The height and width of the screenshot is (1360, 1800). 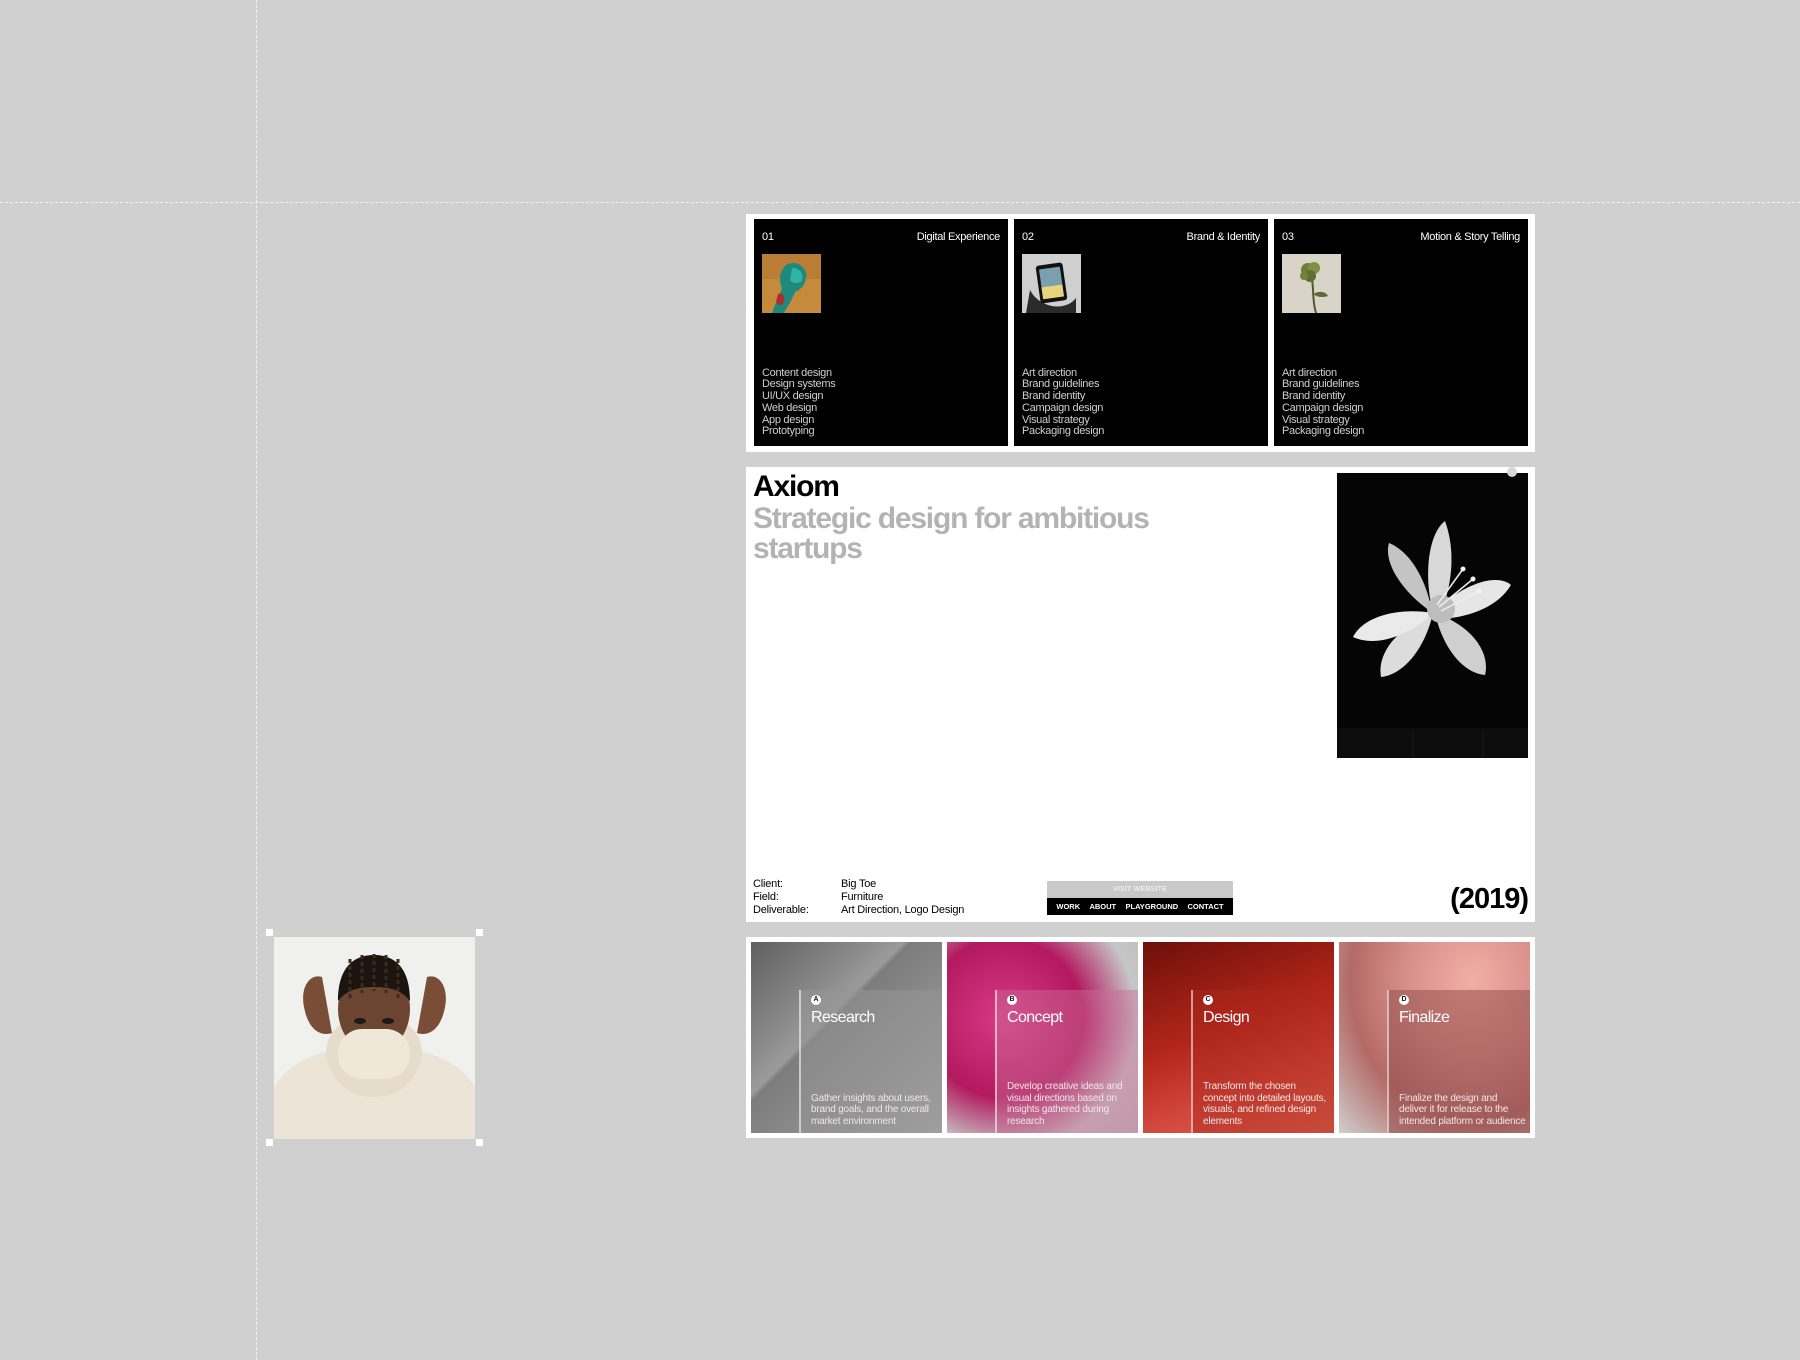 I want to click on service-number: 03, so click(x=1288, y=237).